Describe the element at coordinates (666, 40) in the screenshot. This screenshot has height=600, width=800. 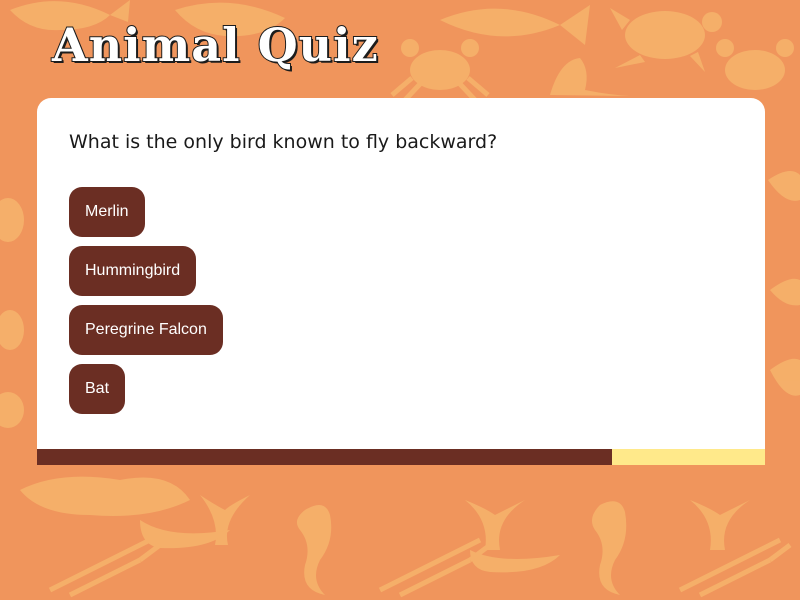
I see `turtle-icon` at that location.